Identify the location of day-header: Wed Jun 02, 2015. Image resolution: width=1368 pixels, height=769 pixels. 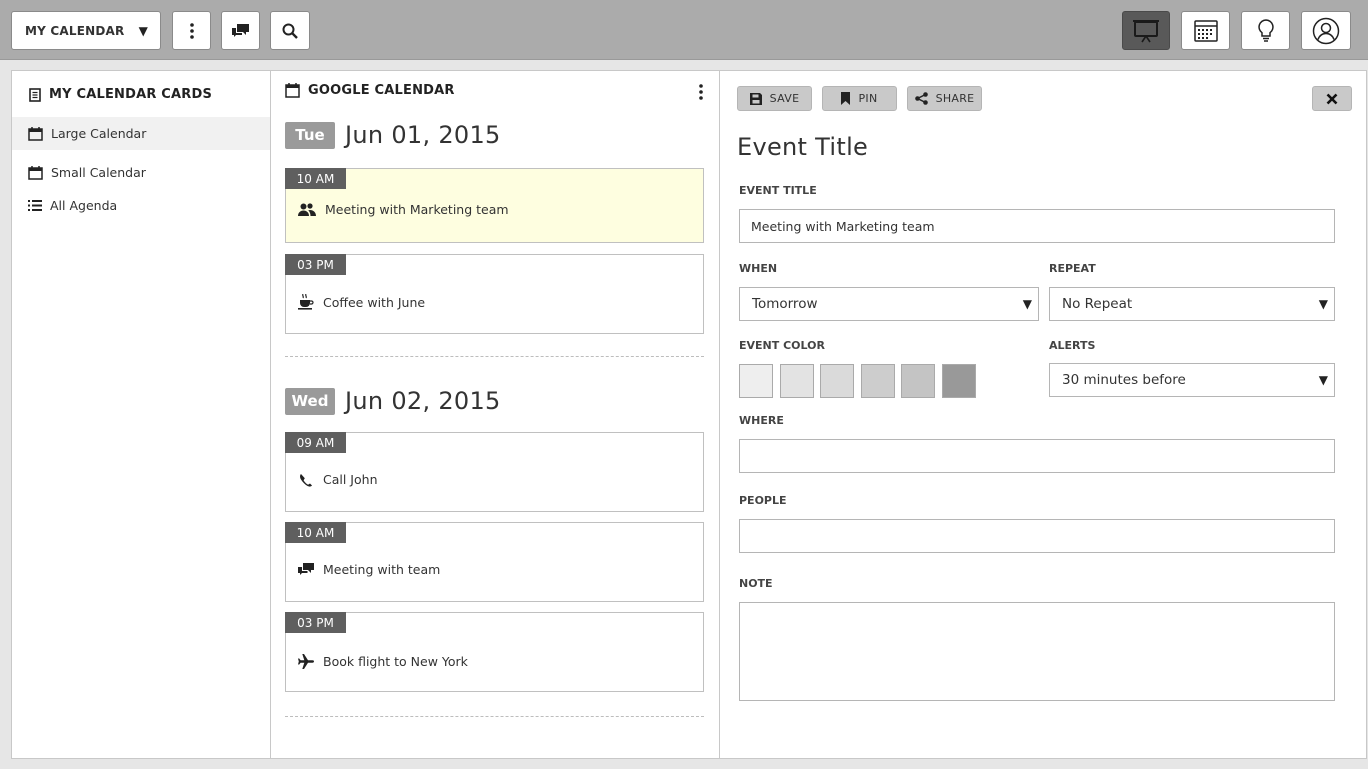
(393, 401).